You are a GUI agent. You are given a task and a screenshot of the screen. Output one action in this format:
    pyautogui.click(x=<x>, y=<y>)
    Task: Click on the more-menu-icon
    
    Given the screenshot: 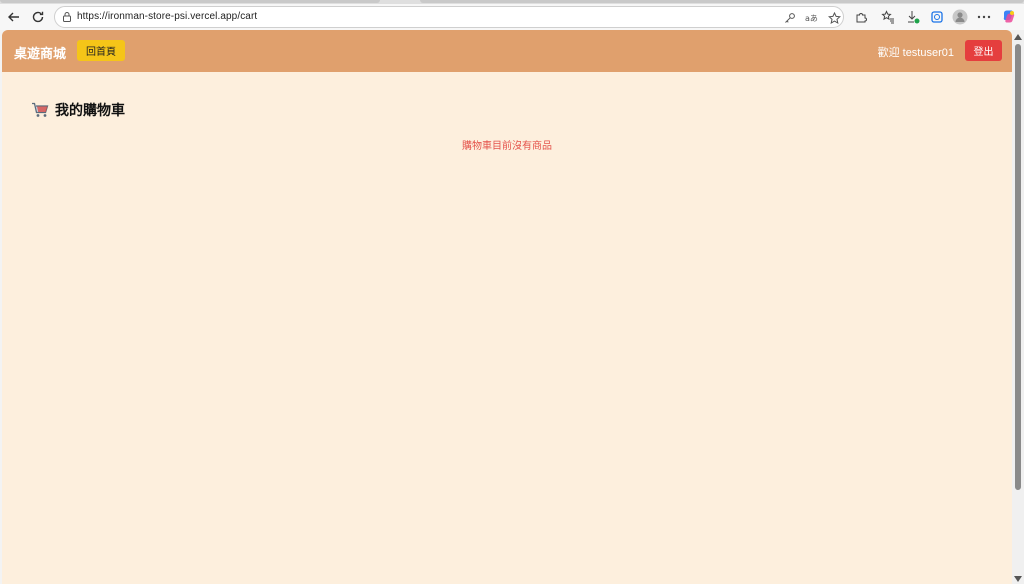 What is the action you would take?
    pyautogui.click(x=984, y=17)
    